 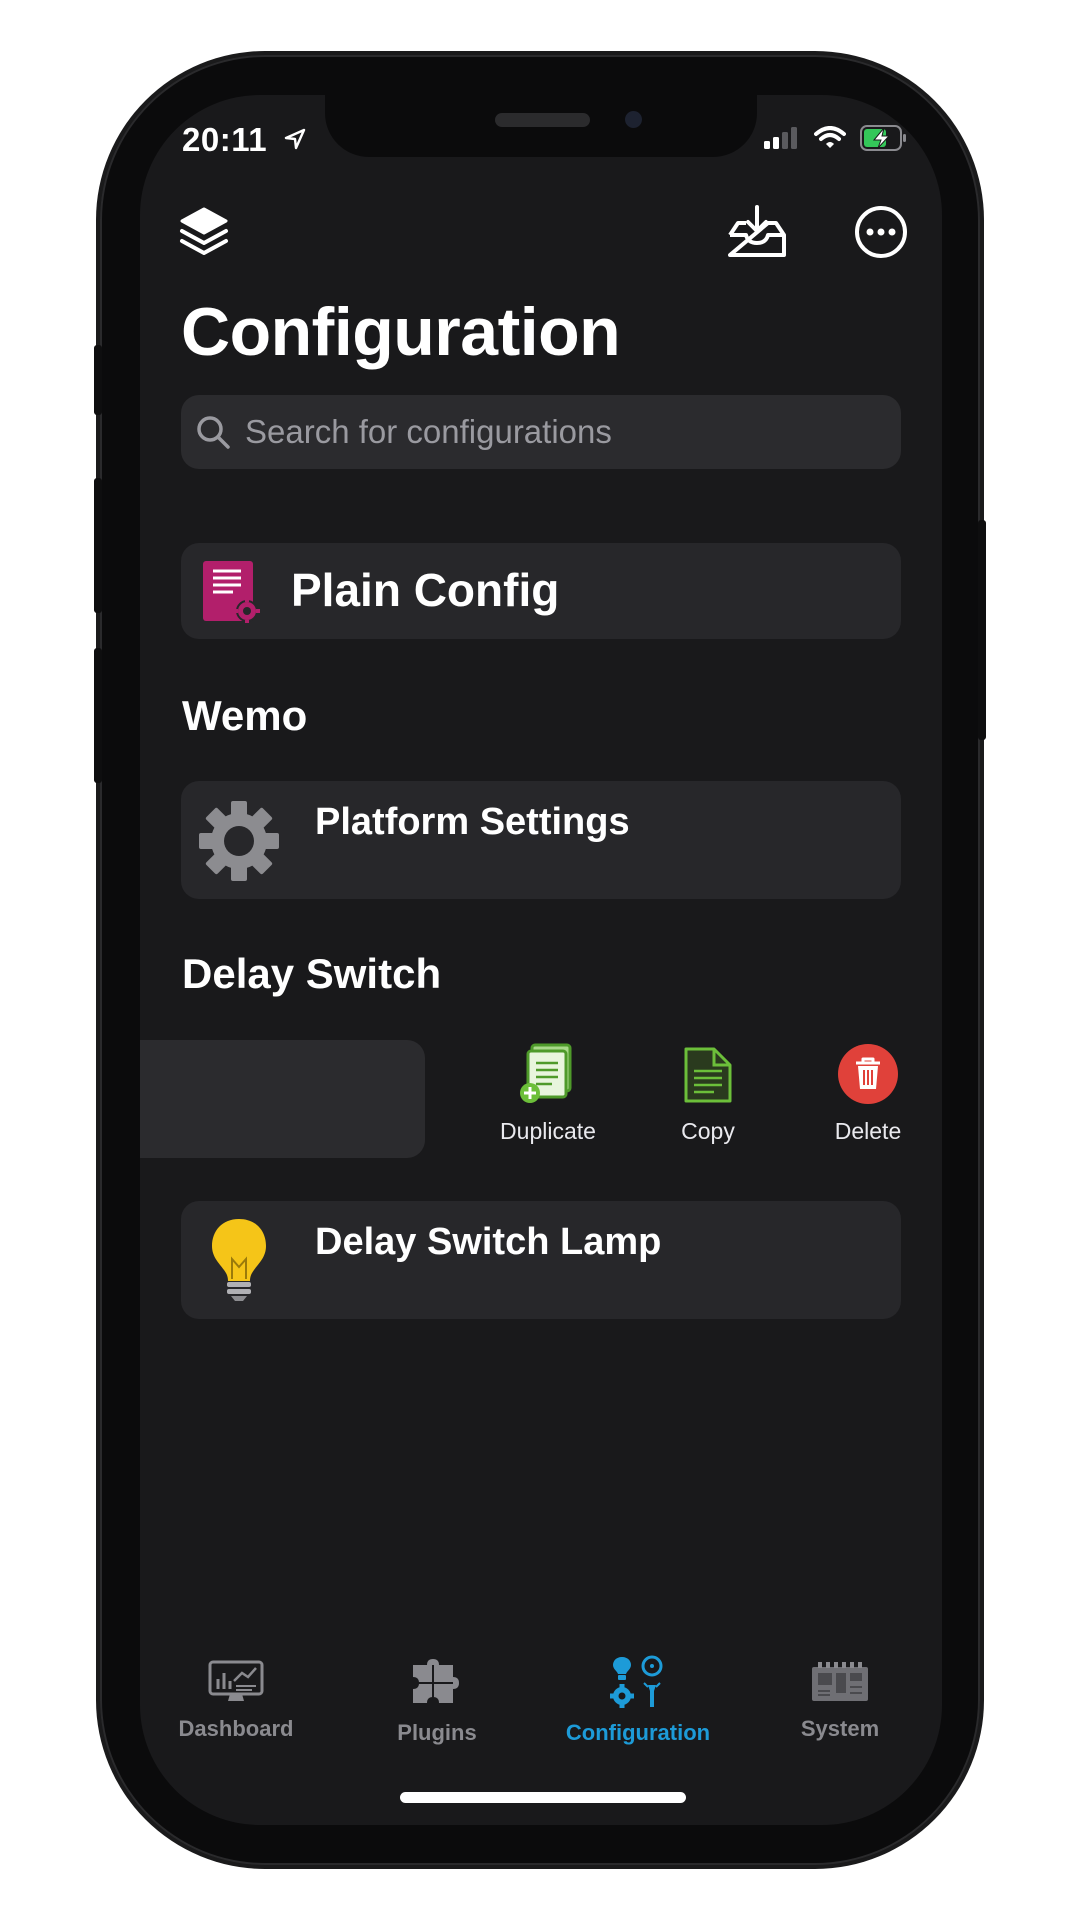 I want to click on dashboard-icon, so click(x=236, y=1680).